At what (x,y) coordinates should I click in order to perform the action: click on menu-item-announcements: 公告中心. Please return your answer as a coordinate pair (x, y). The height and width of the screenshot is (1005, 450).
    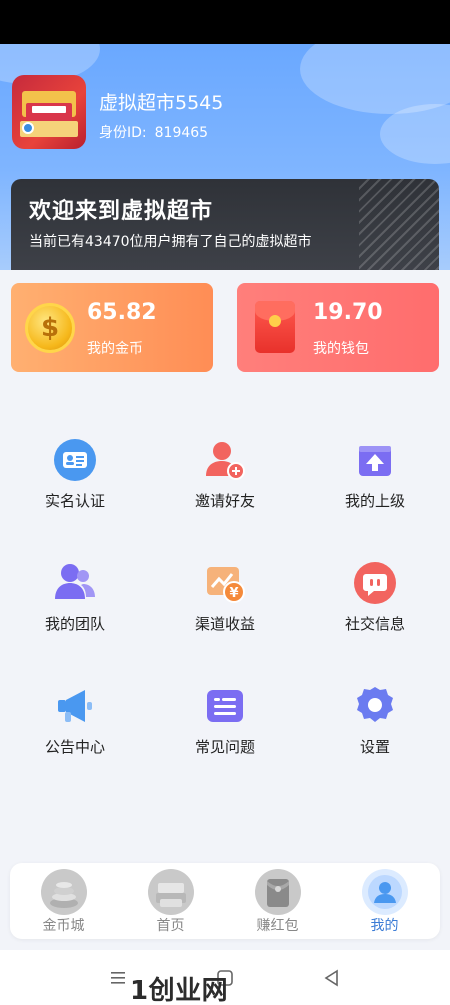
    Looking at the image, I should click on (75, 724).